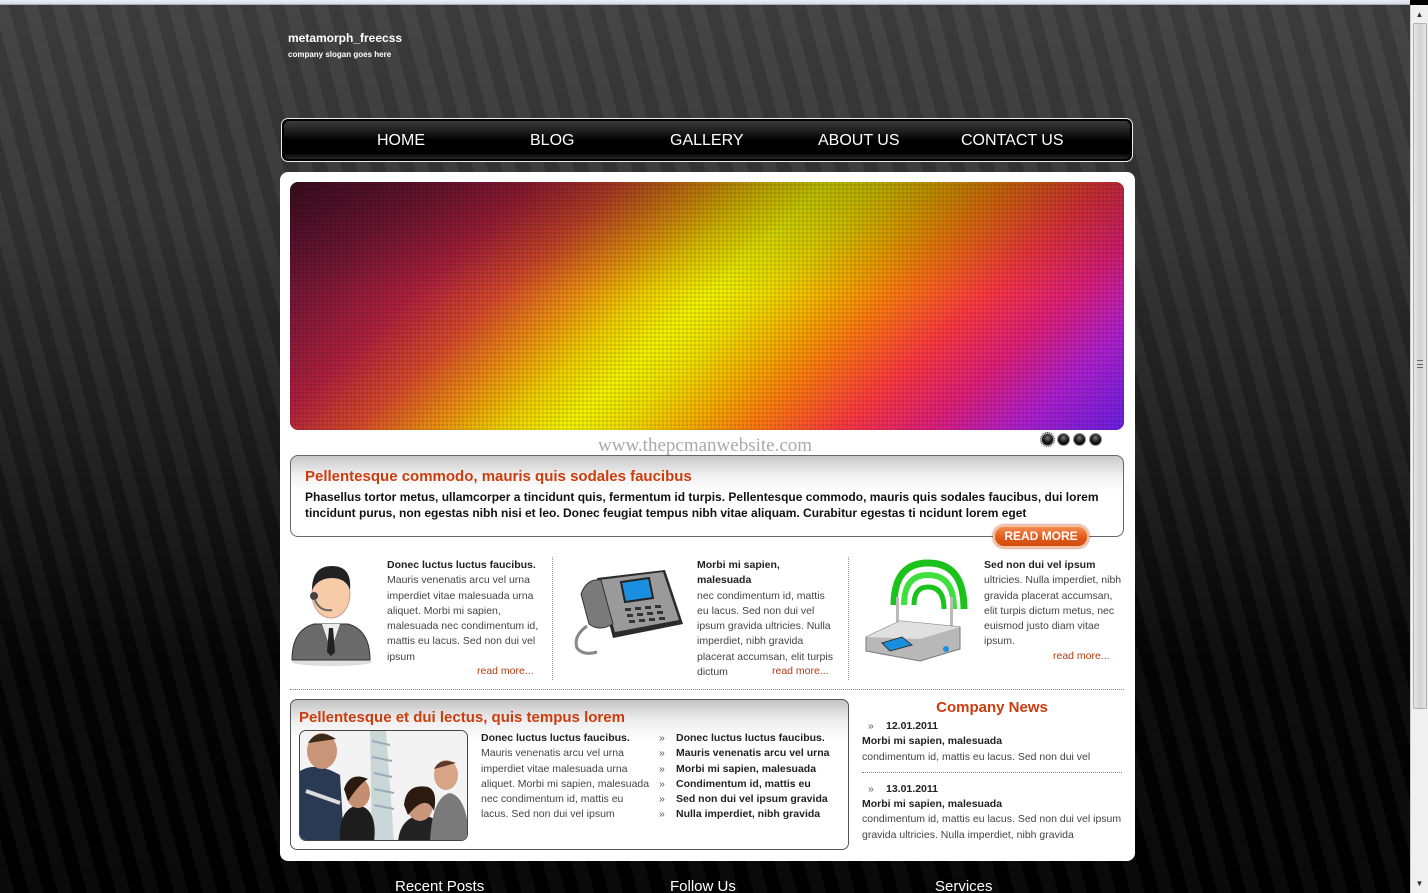  Describe the element at coordinates (705, 445) in the screenshot. I see `watermark-text: www.thepcmanwebsite.com` at that location.